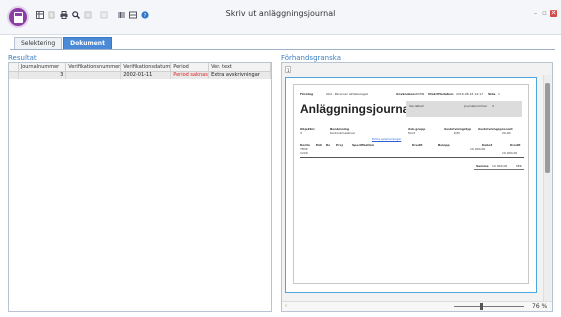 The height and width of the screenshot is (317, 561). I want to click on col-period: Period, so click(190, 67).